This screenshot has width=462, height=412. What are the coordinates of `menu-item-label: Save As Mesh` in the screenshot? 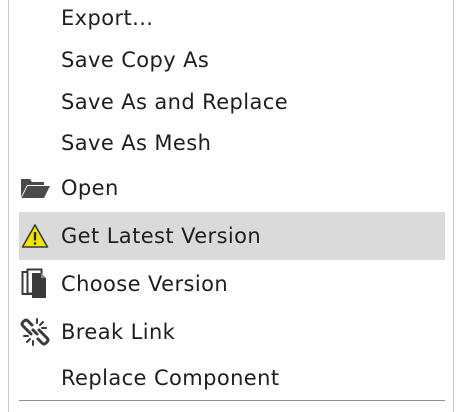 It's located at (136, 143).